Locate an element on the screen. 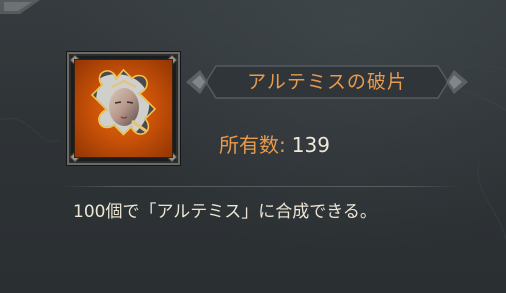 The image size is (506, 293). item-icon-background is located at coordinates (123, 108).